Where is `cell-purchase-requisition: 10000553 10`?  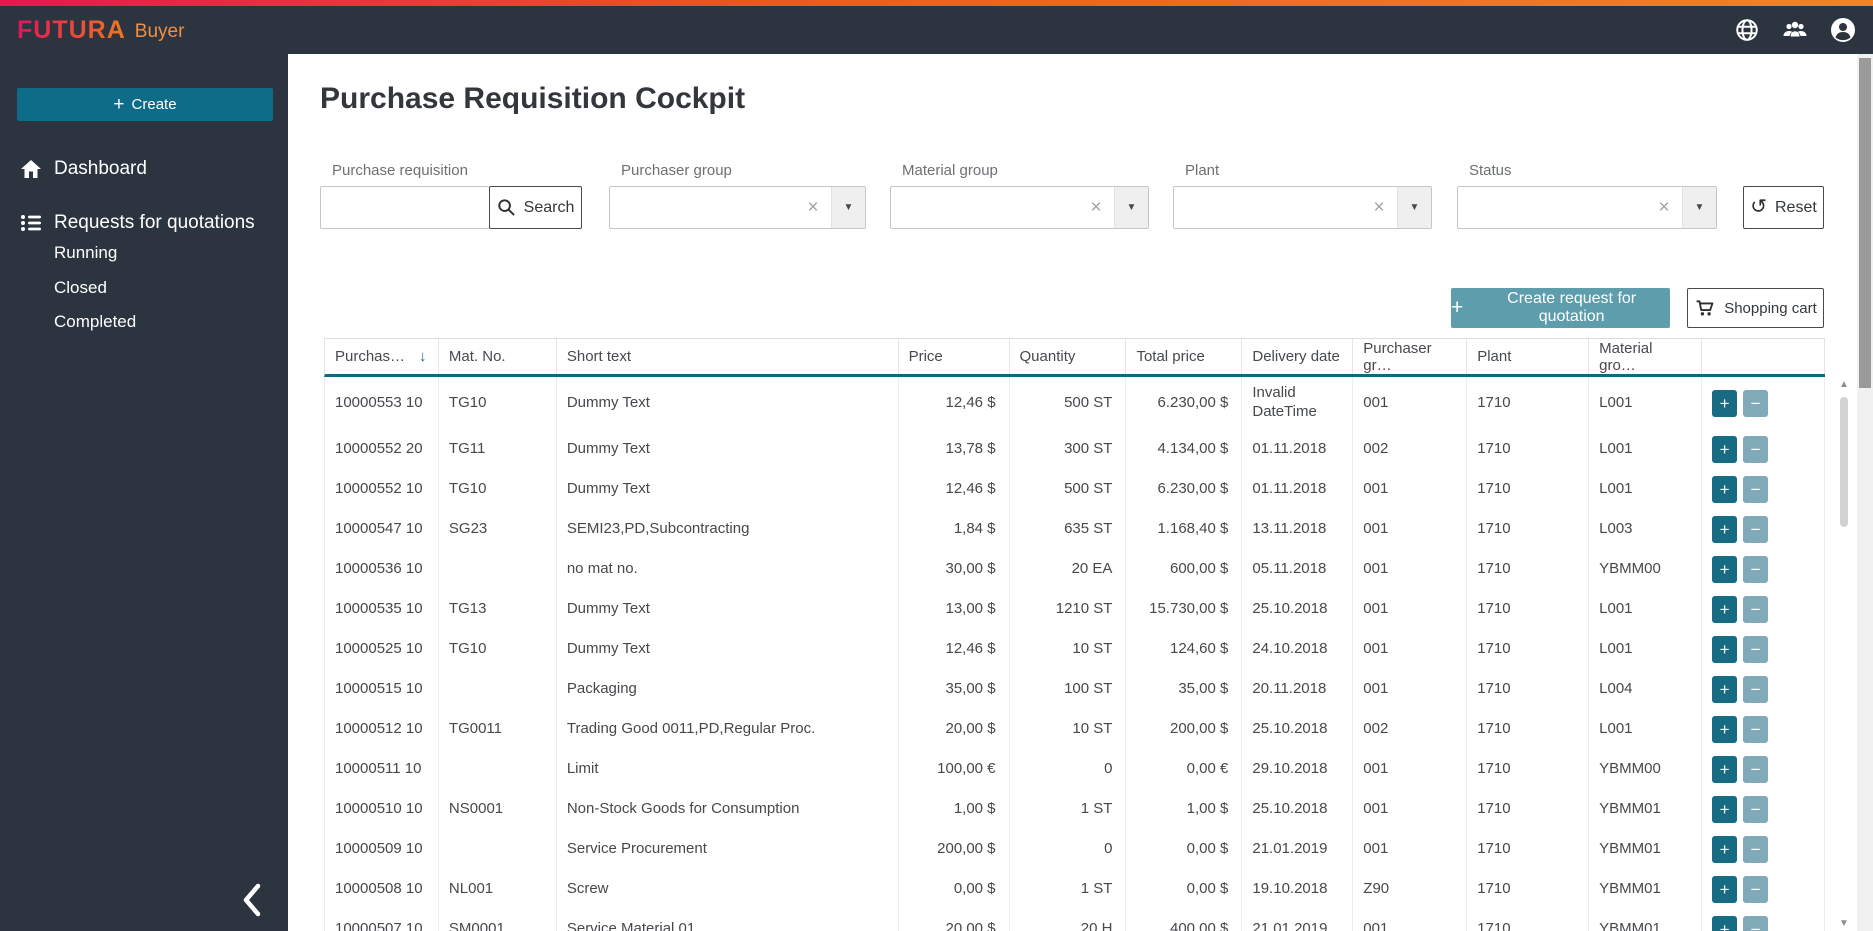 cell-purchase-requisition: 10000553 10 is located at coordinates (382, 403).